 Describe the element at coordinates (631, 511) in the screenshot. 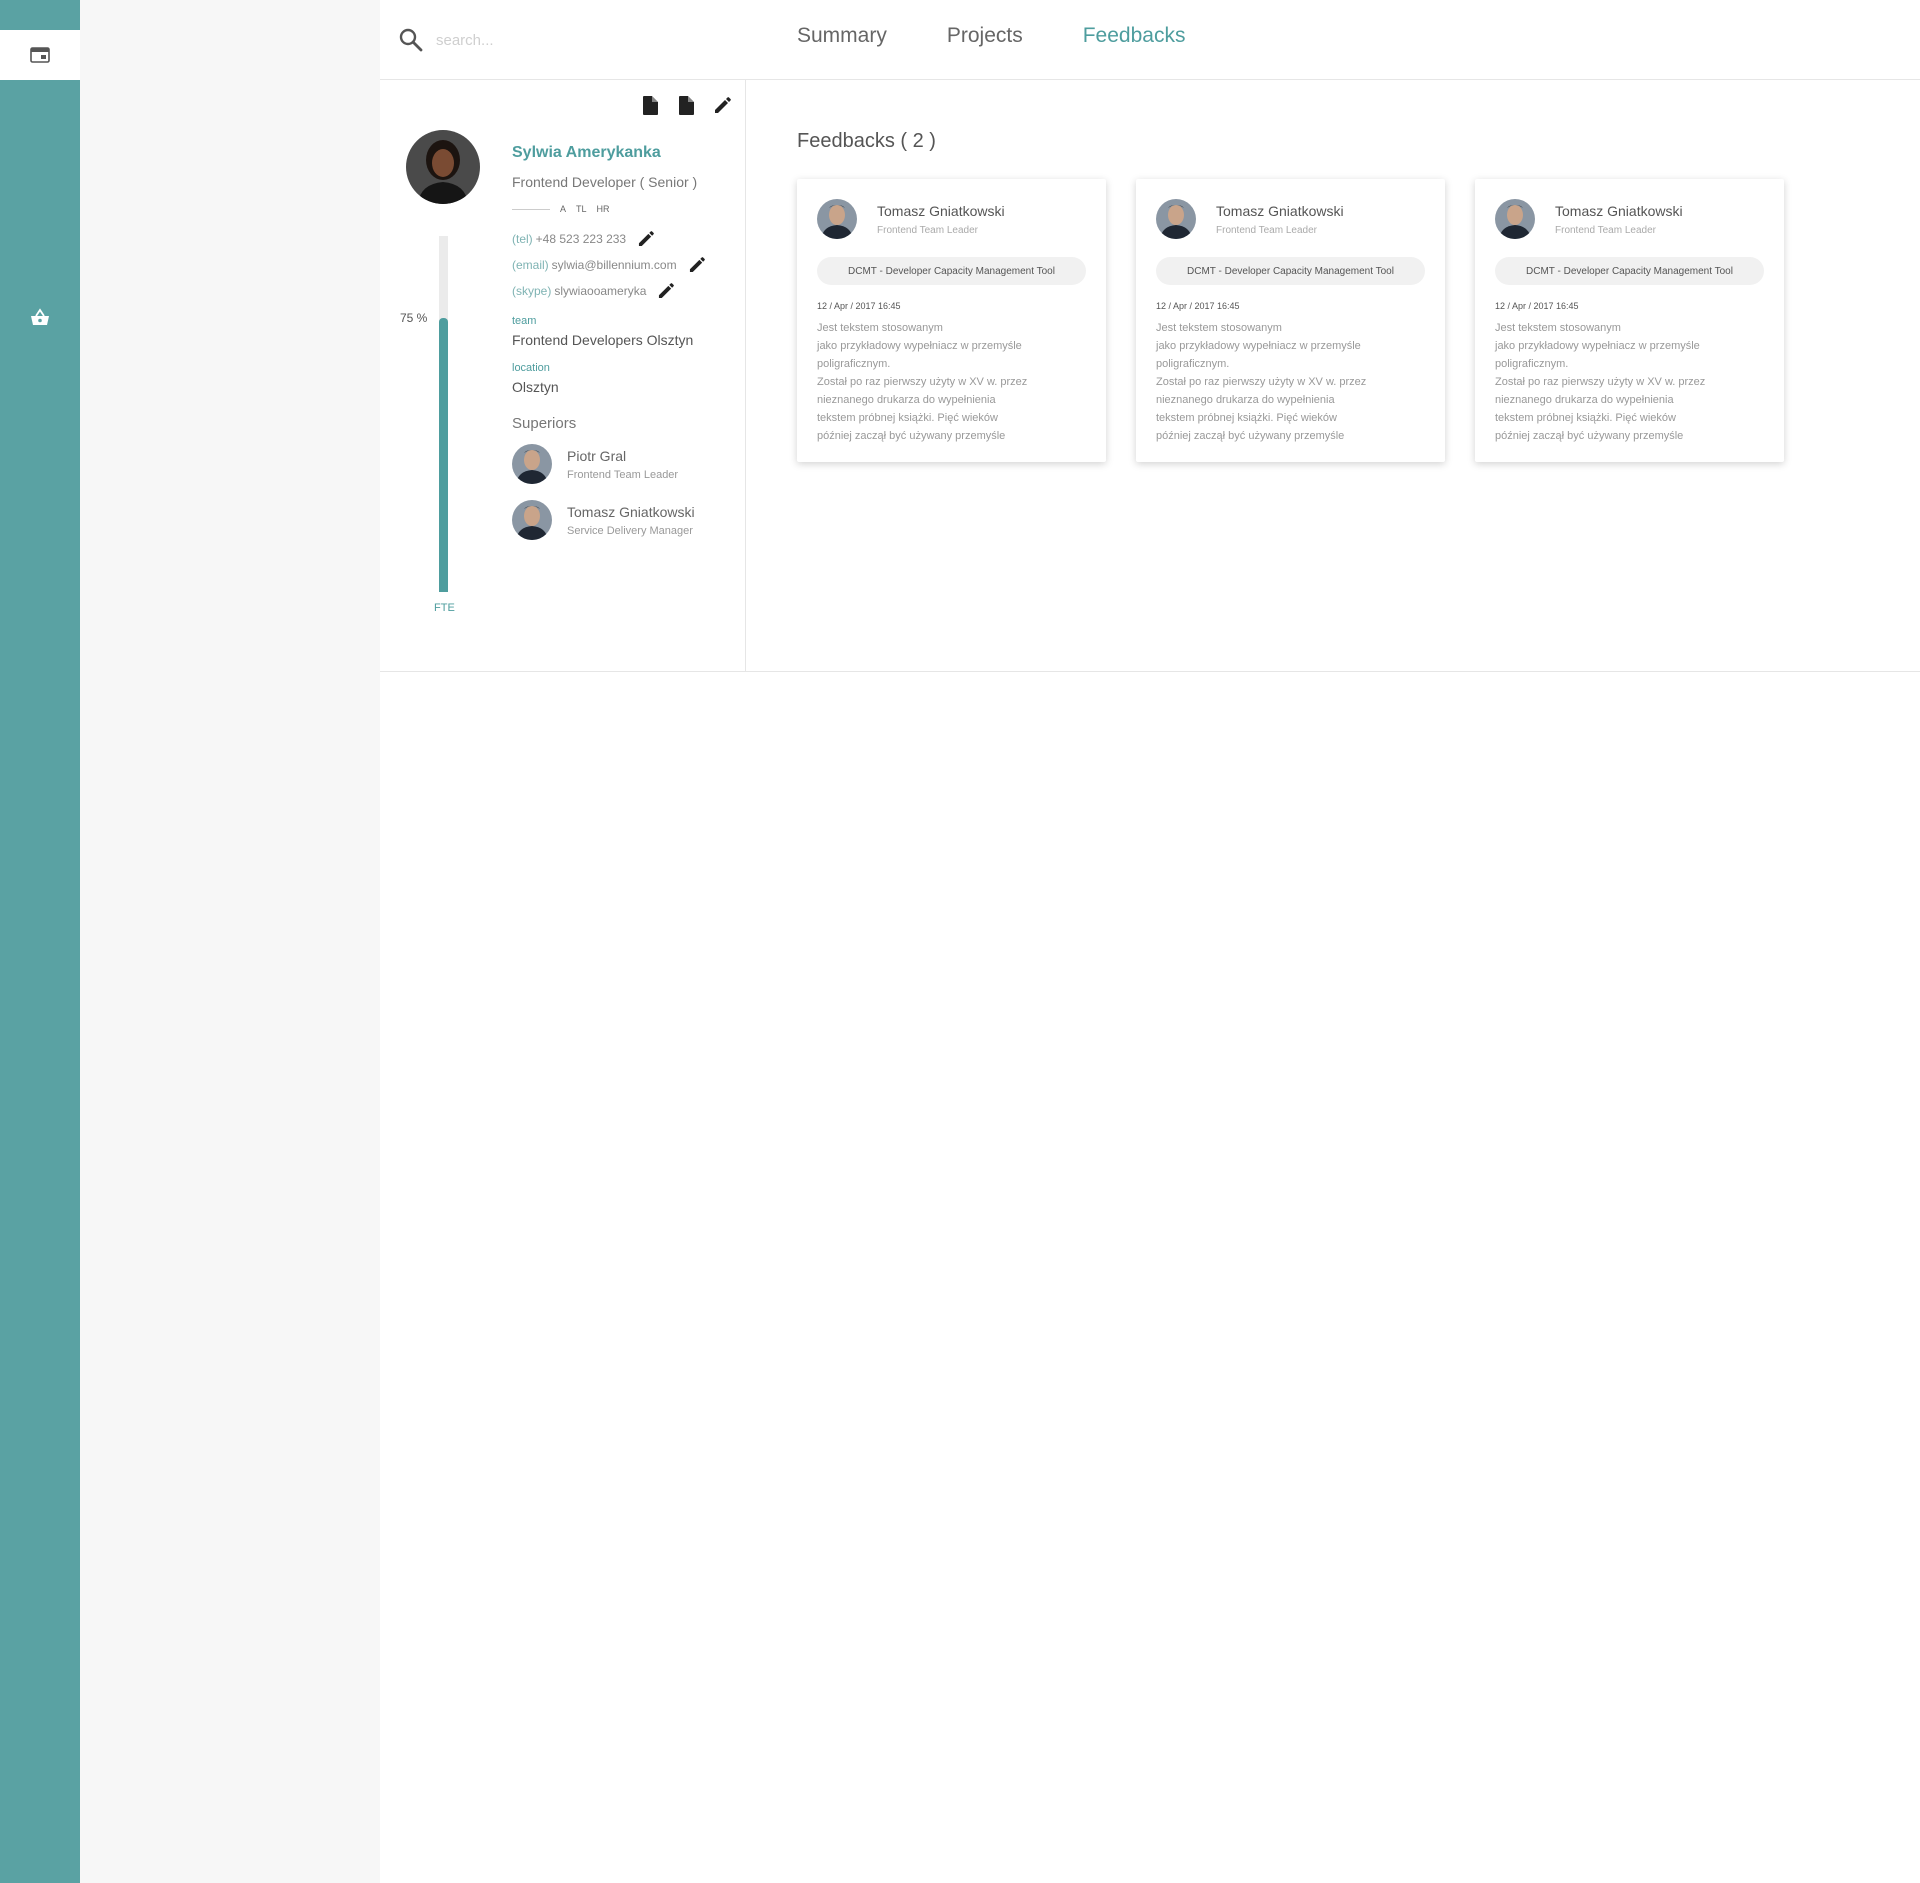

I see `superior-name: Tomasz Gniatkowski` at that location.